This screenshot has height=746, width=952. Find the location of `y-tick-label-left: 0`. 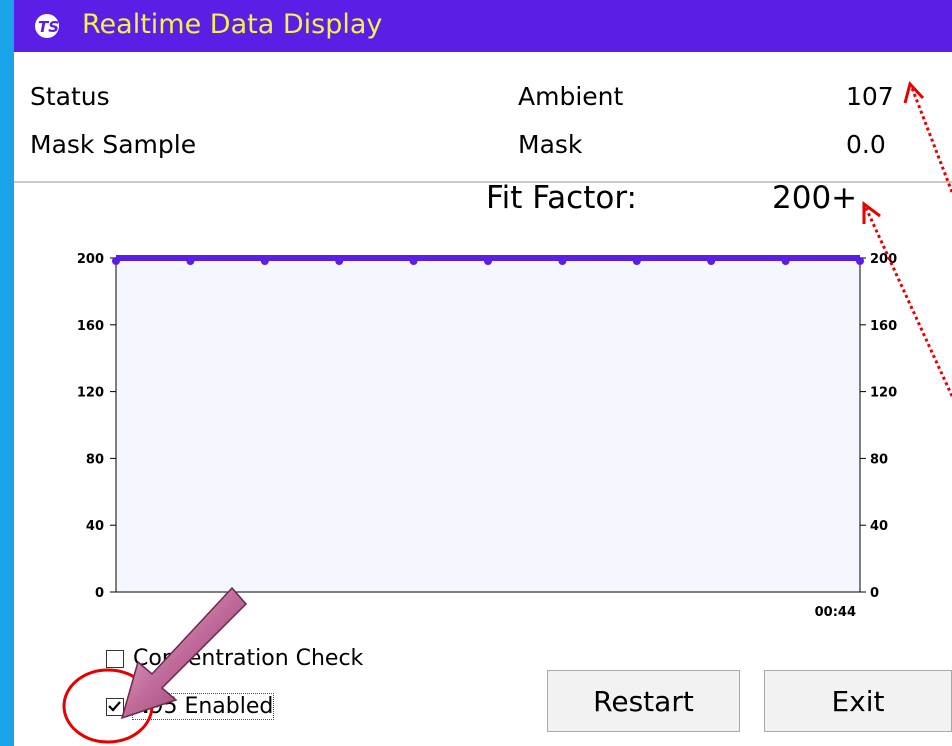

y-tick-label-left: 0 is located at coordinates (99, 593).